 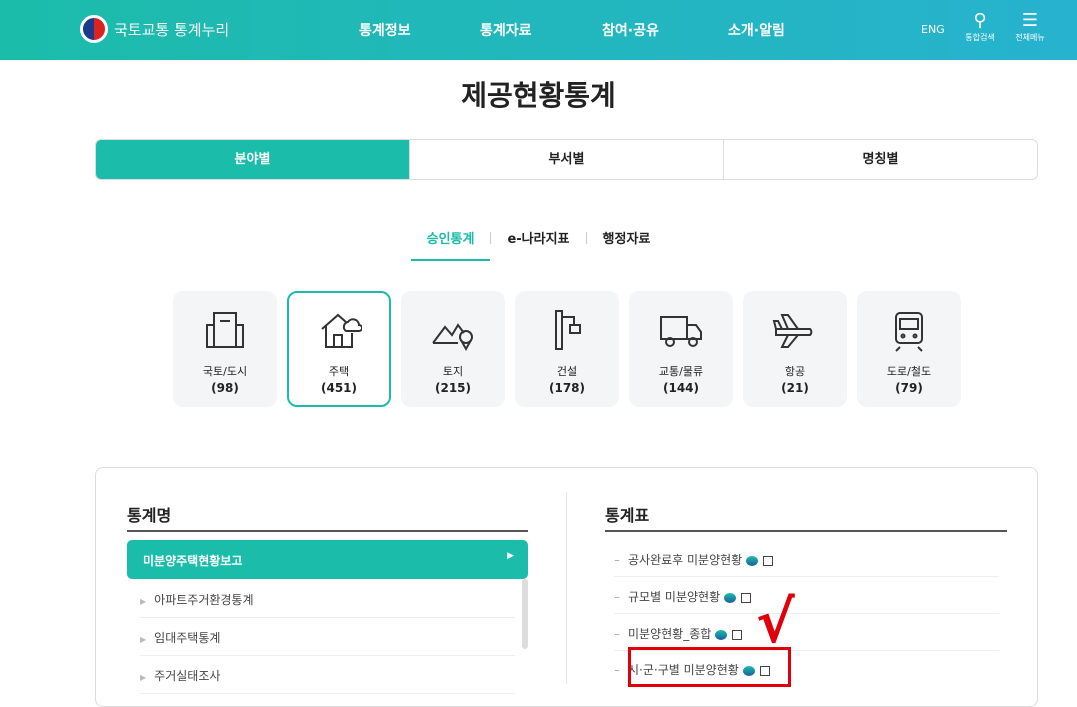 I want to click on category-count: (451), so click(x=339, y=388).